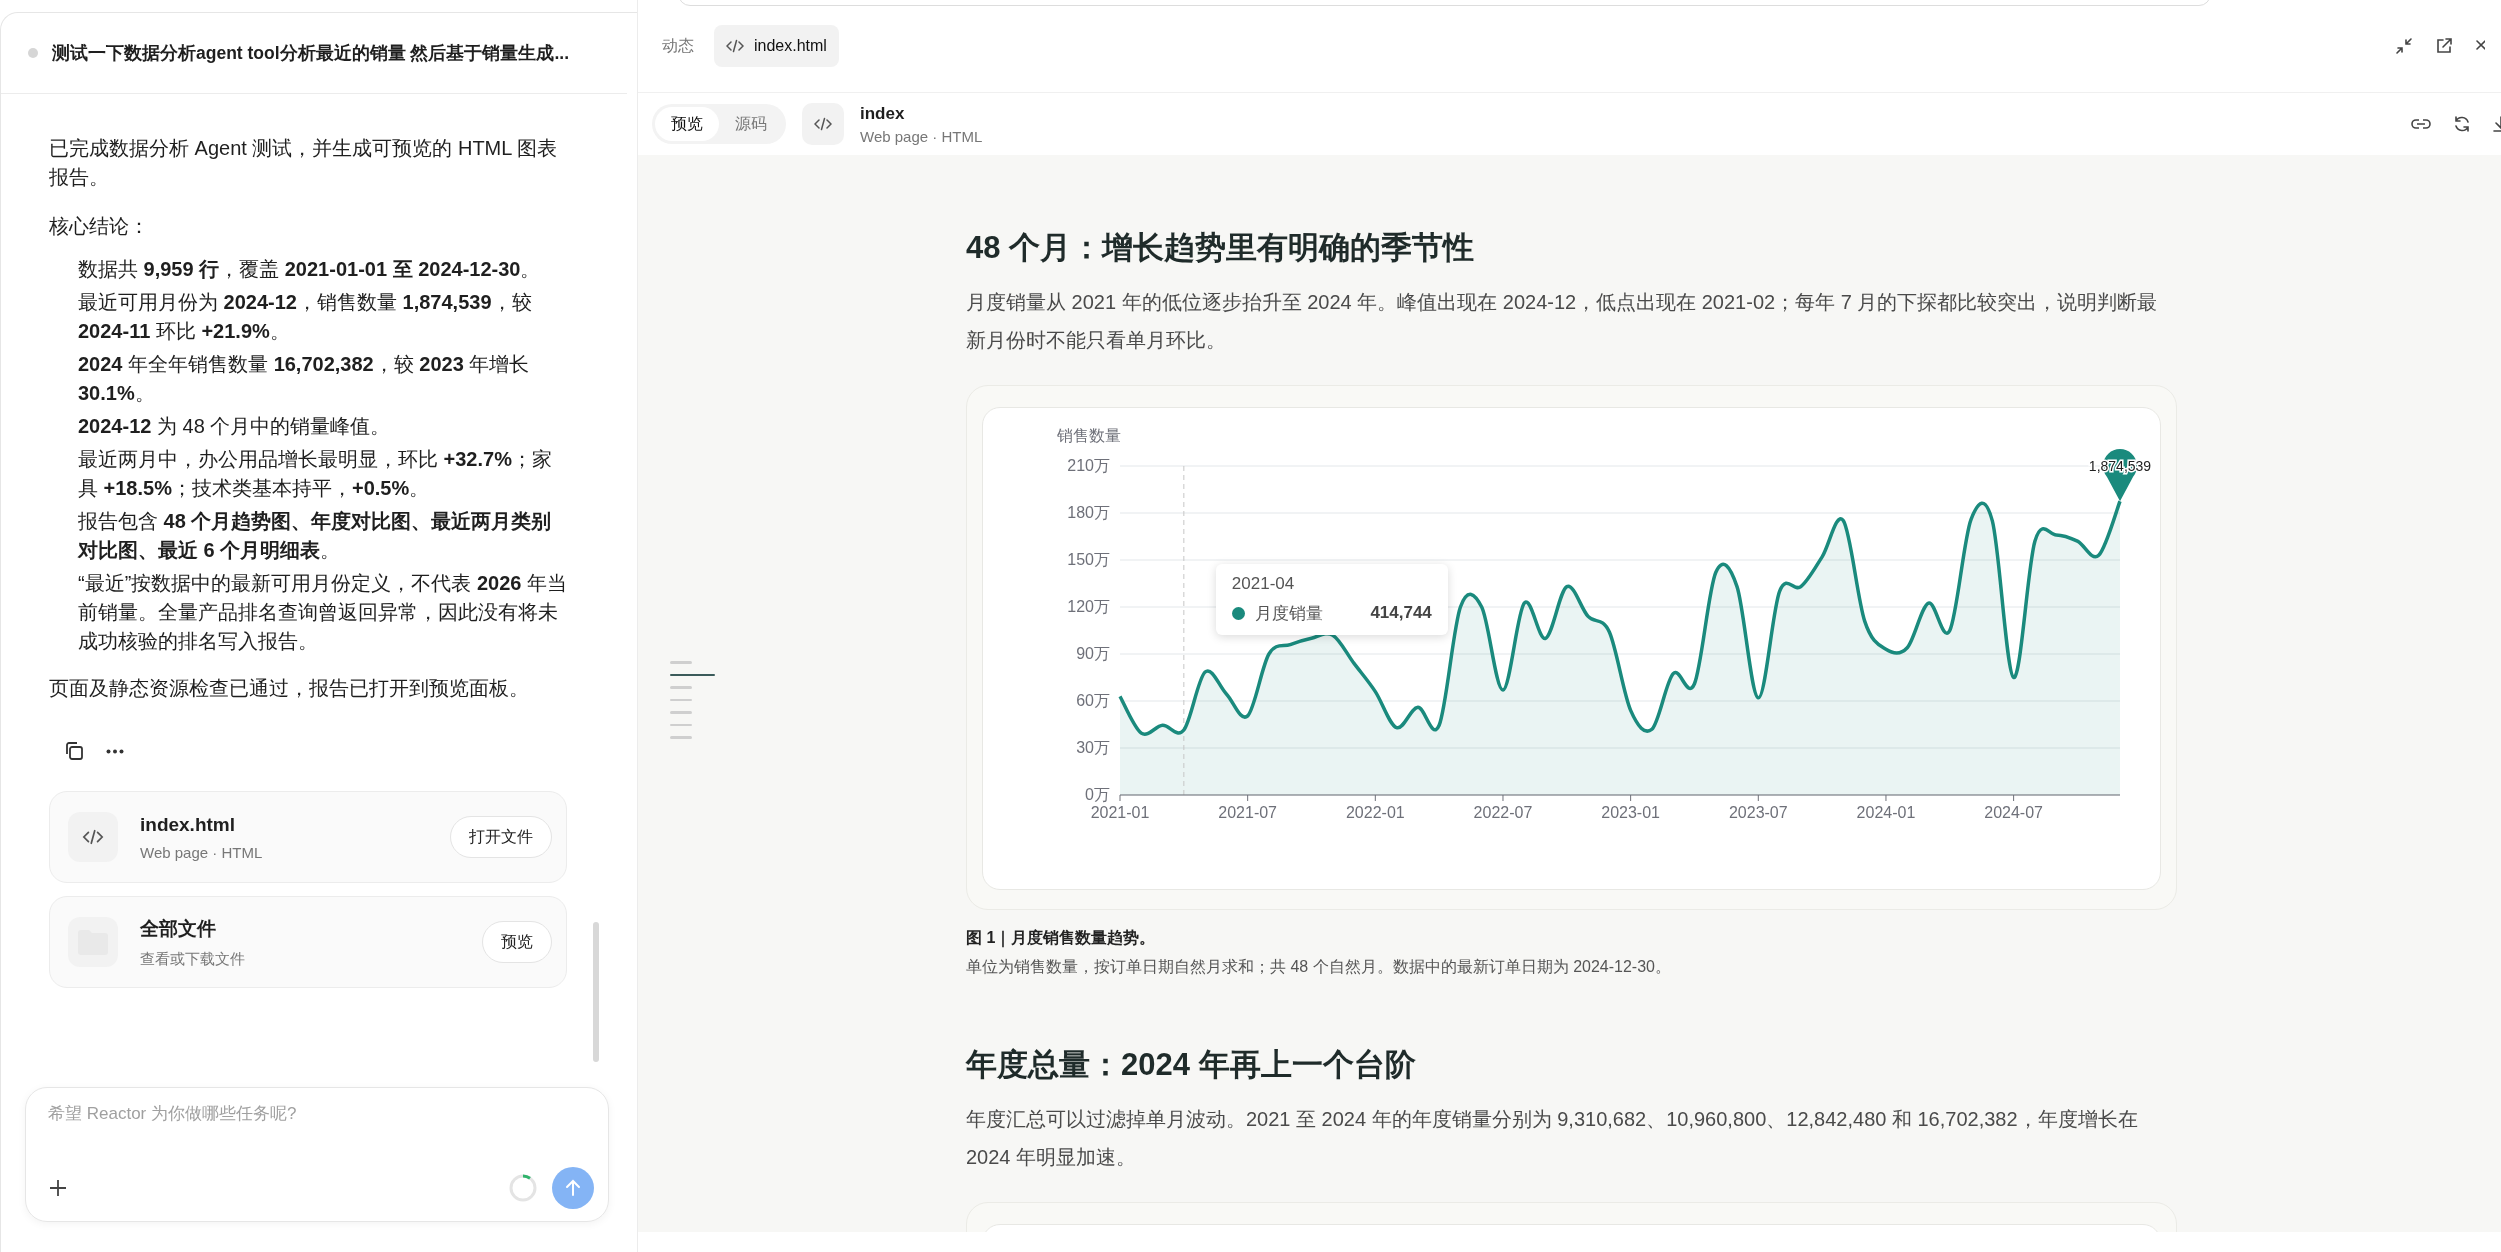 The width and height of the screenshot is (2501, 1252). I want to click on figure-note: 单位为销售数量，按订单日期自然月求和；共 48 个自然月。数据中的最新订单日期为 2024-12-30。, so click(1319, 967).